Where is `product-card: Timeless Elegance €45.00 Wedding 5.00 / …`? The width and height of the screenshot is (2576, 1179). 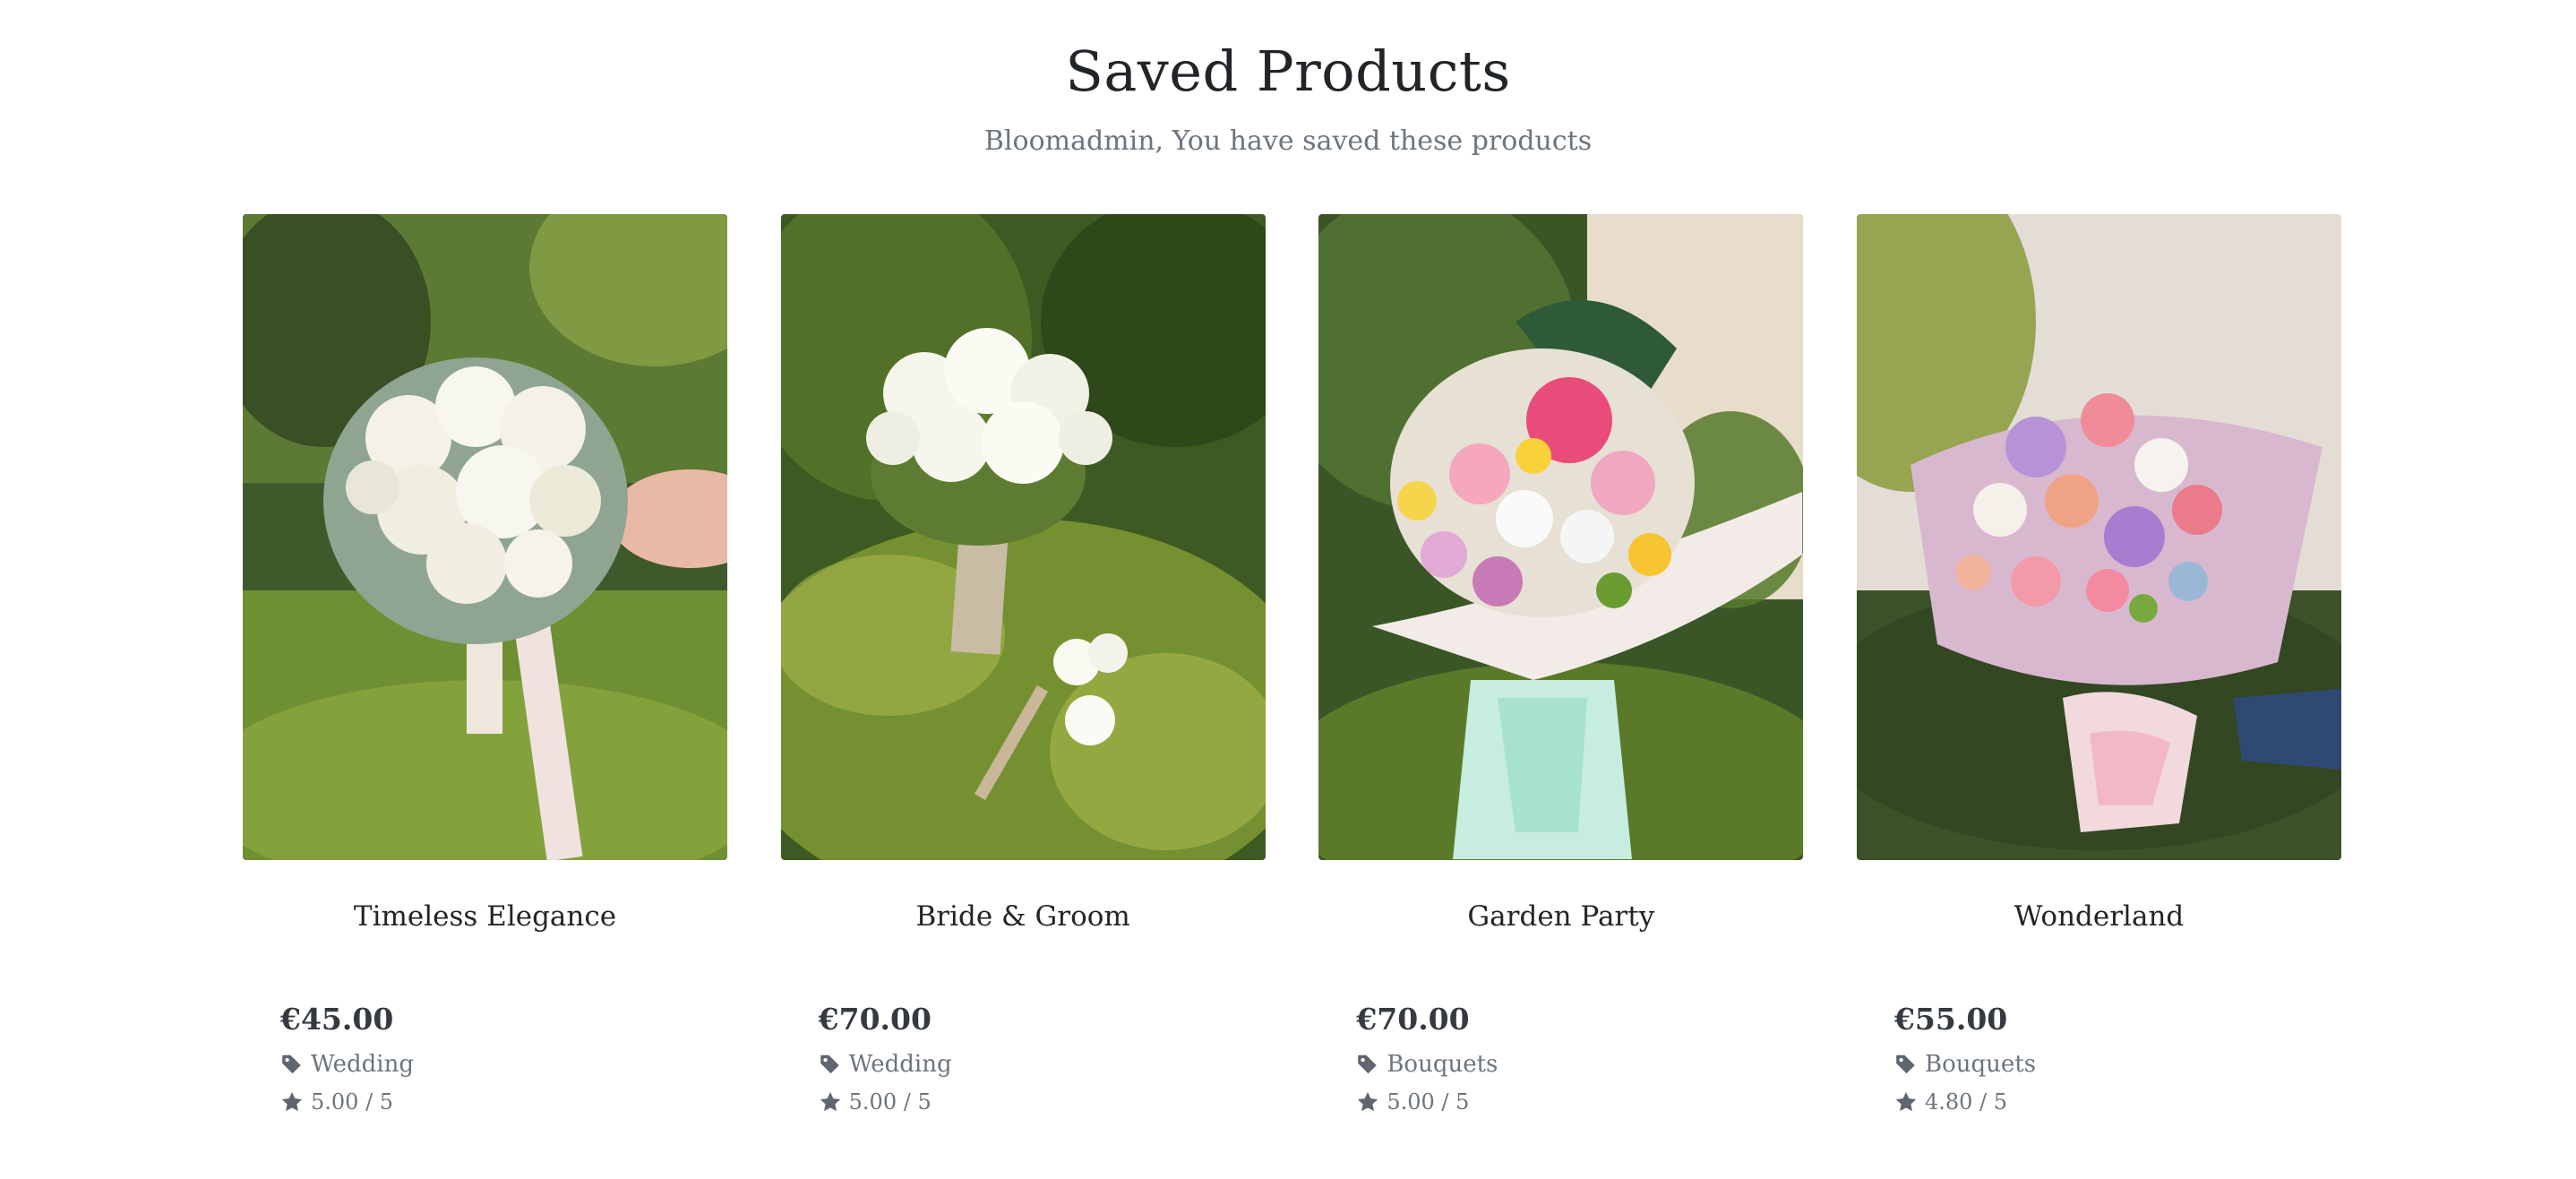
product-card: Timeless Elegance €45.00 Wedding 5.00 / … is located at coordinates (485, 666).